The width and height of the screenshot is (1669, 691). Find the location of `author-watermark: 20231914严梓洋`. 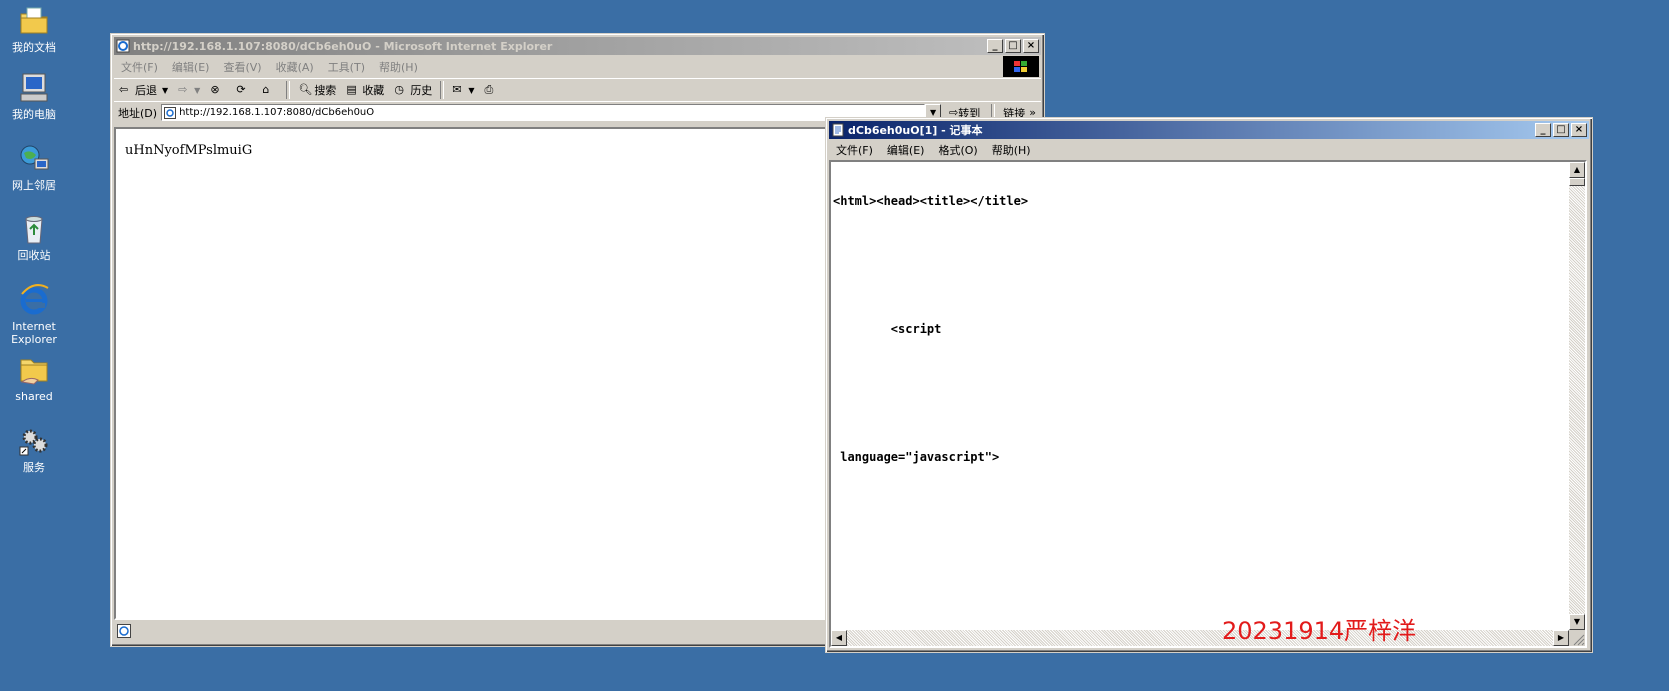

author-watermark: 20231914严梓洋 is located at coordinates (1319, 631).